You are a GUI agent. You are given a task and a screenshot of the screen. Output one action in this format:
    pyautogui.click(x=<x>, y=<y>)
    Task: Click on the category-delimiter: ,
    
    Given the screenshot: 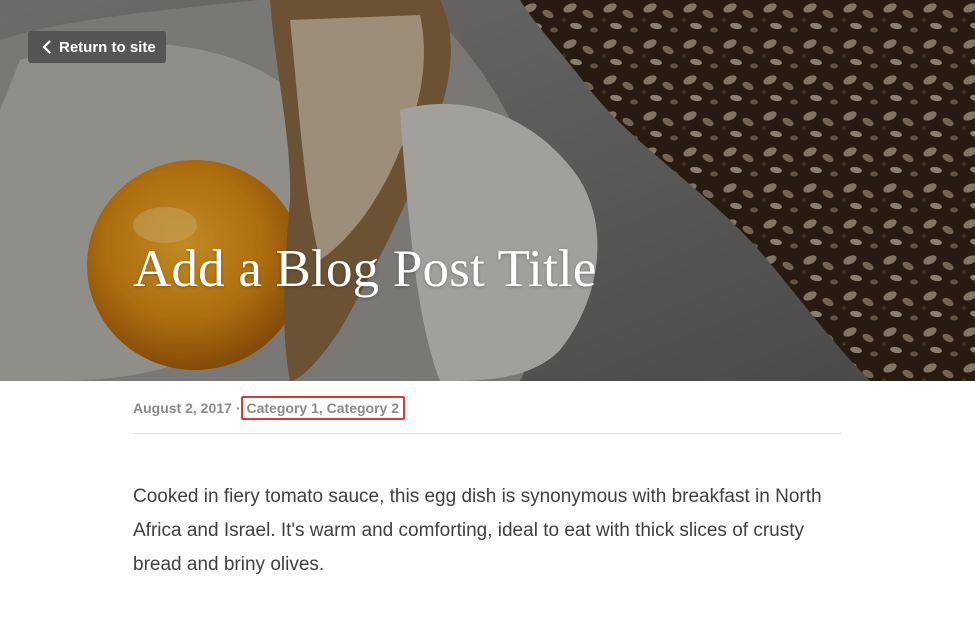 What is the action you would take?
    pyautogui.click(x=322, y=408)
    